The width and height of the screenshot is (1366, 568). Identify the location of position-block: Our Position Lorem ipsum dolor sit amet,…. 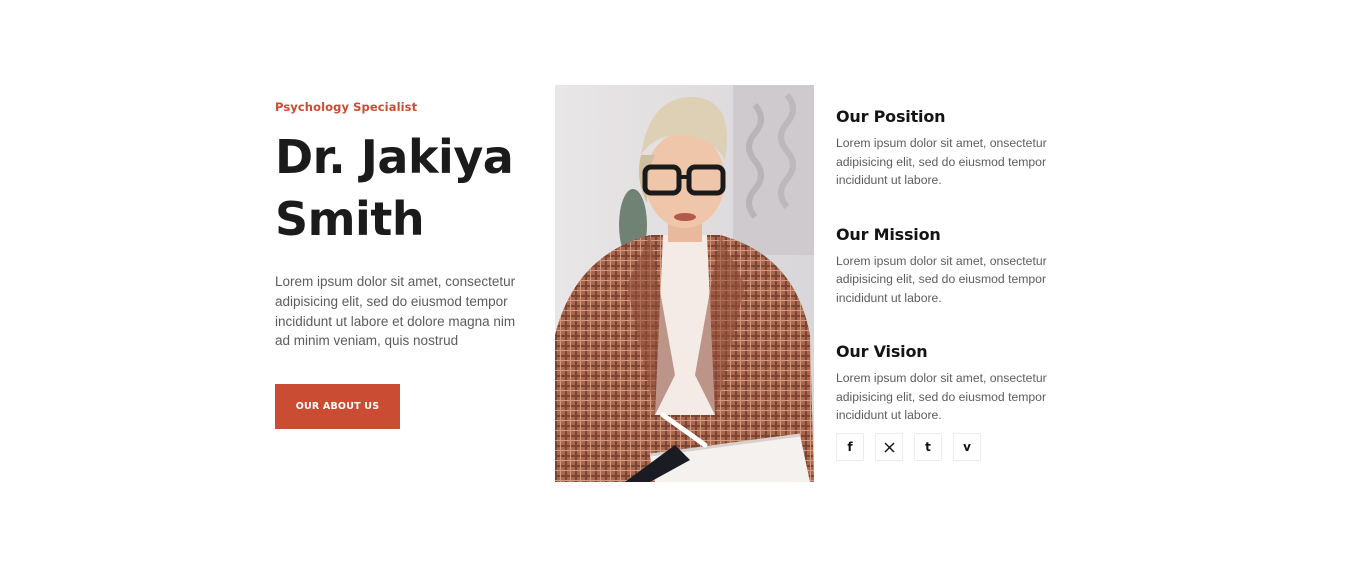
(951, 148).